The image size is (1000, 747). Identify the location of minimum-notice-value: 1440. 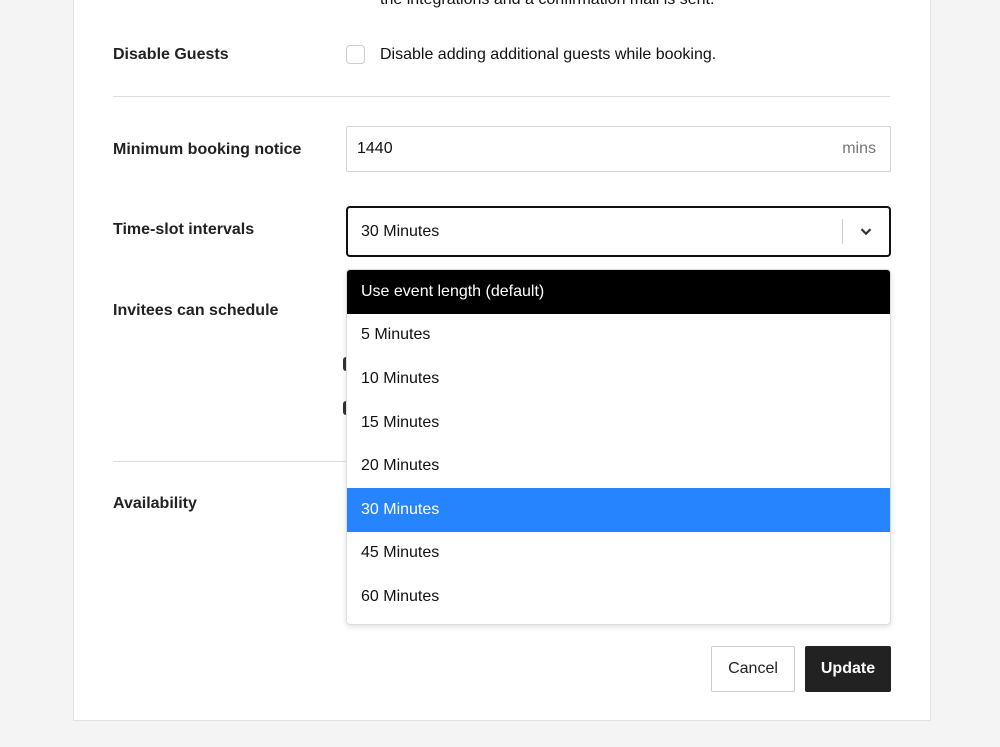
(375, 148).